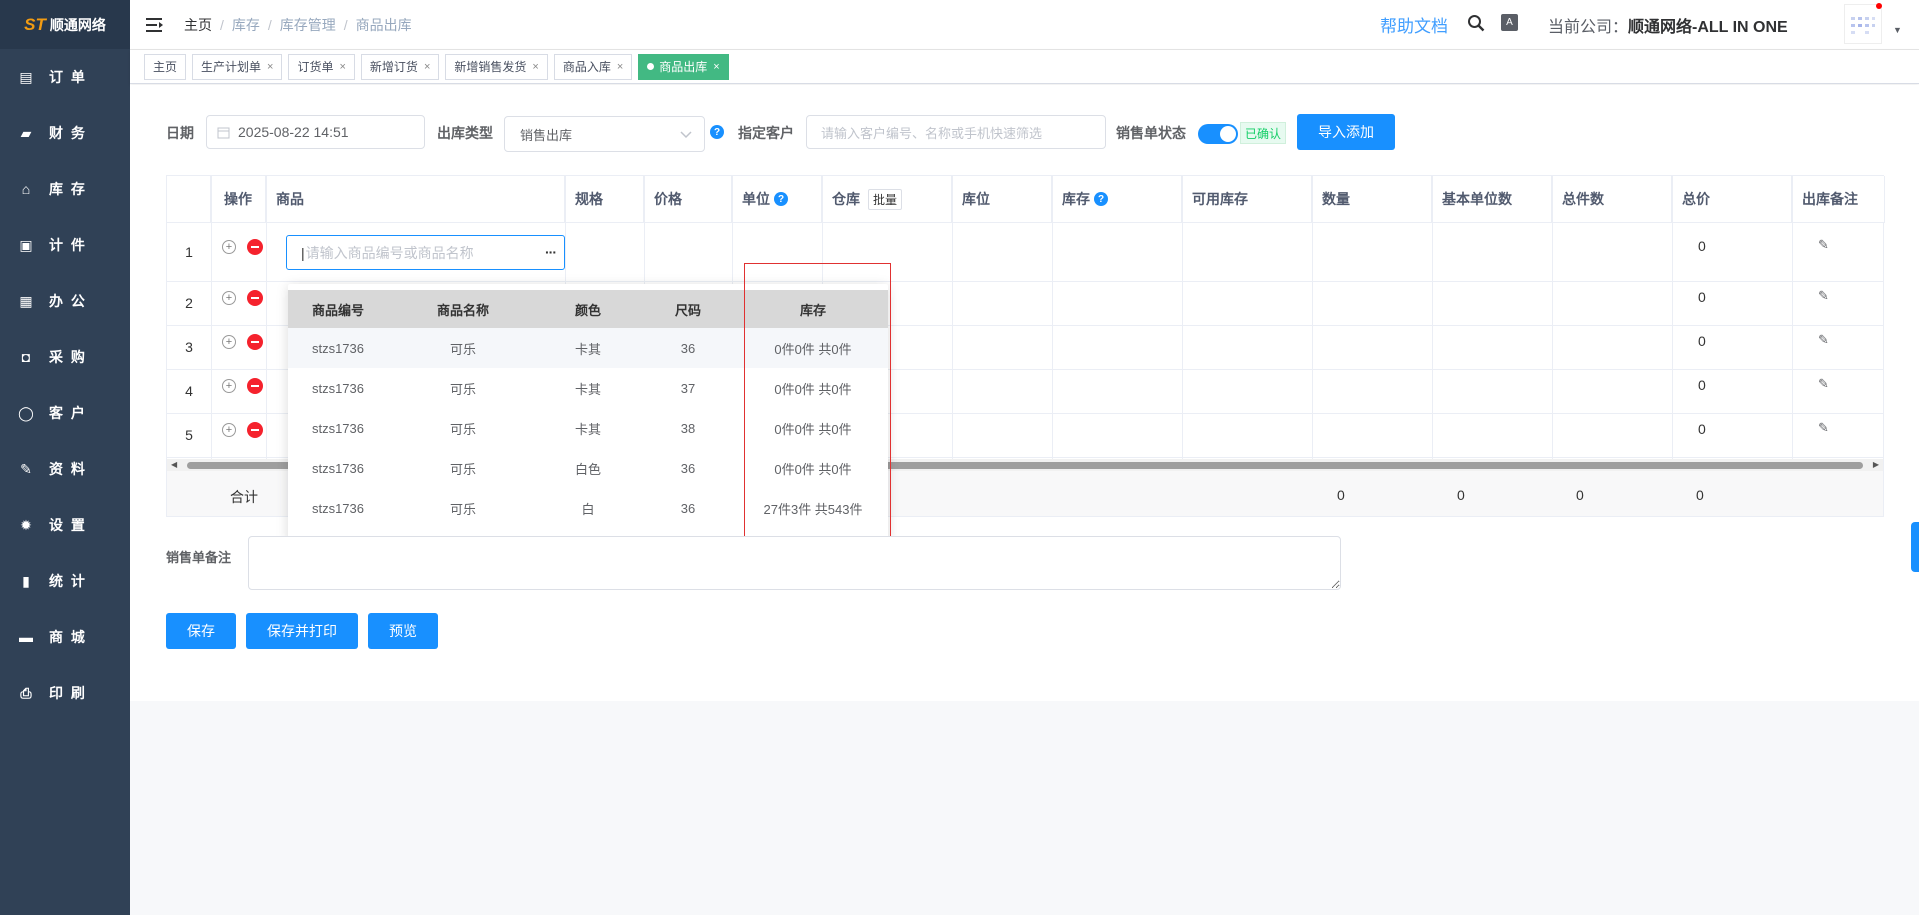 The image size is (1919, 915). What do you see at coordinates (65, 77) in the screenshot?
I see `sidebar-item-order: ▤ 订 单` at bounding box center [65, 77].